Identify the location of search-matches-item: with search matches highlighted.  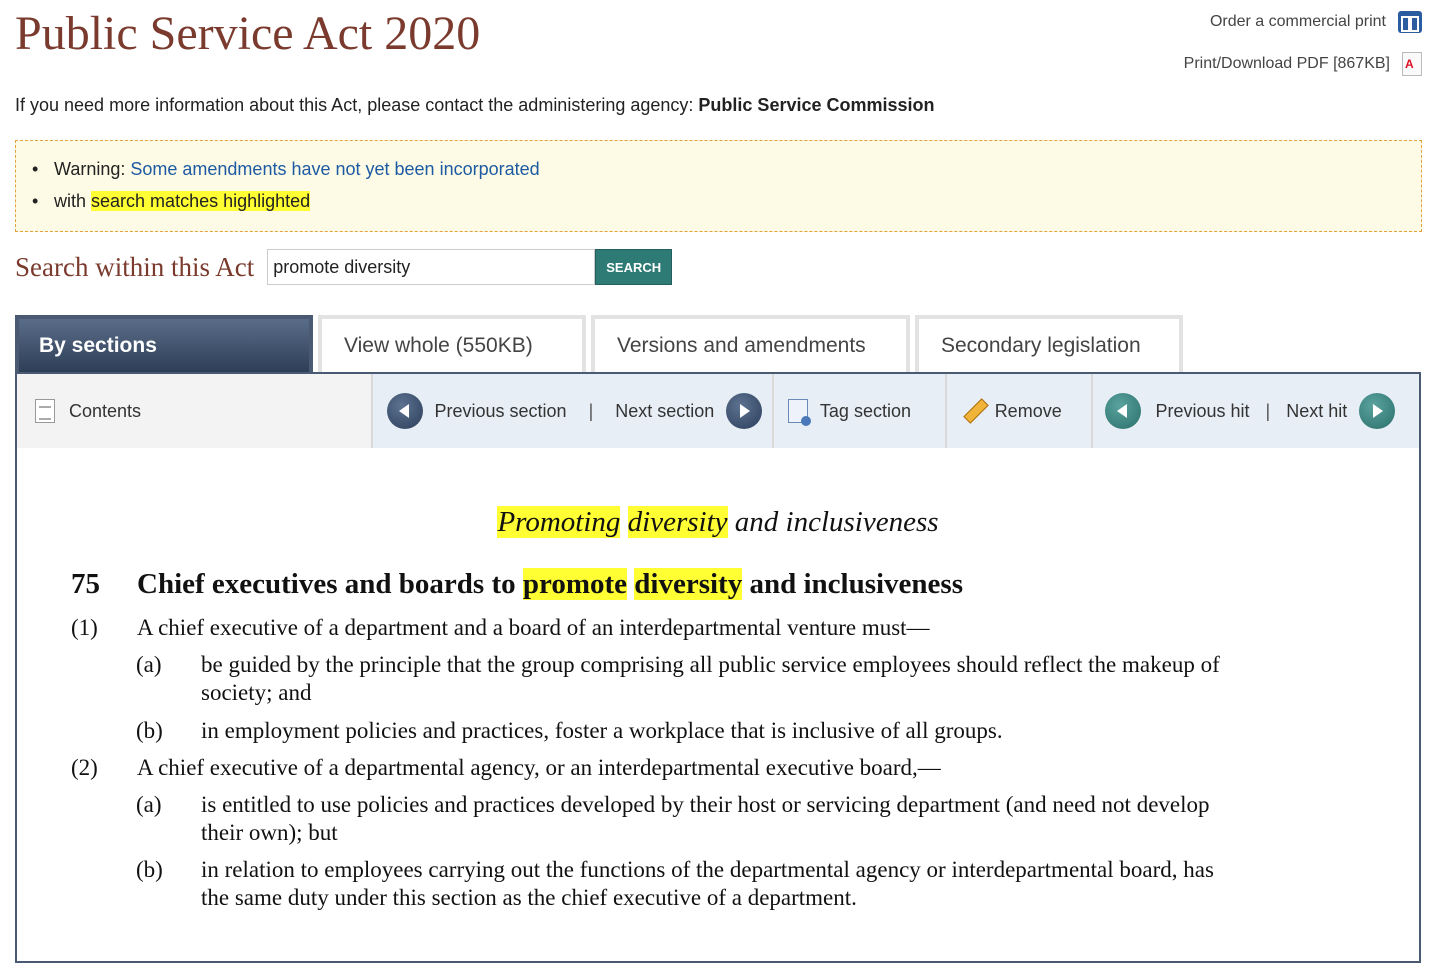
(726, 203).